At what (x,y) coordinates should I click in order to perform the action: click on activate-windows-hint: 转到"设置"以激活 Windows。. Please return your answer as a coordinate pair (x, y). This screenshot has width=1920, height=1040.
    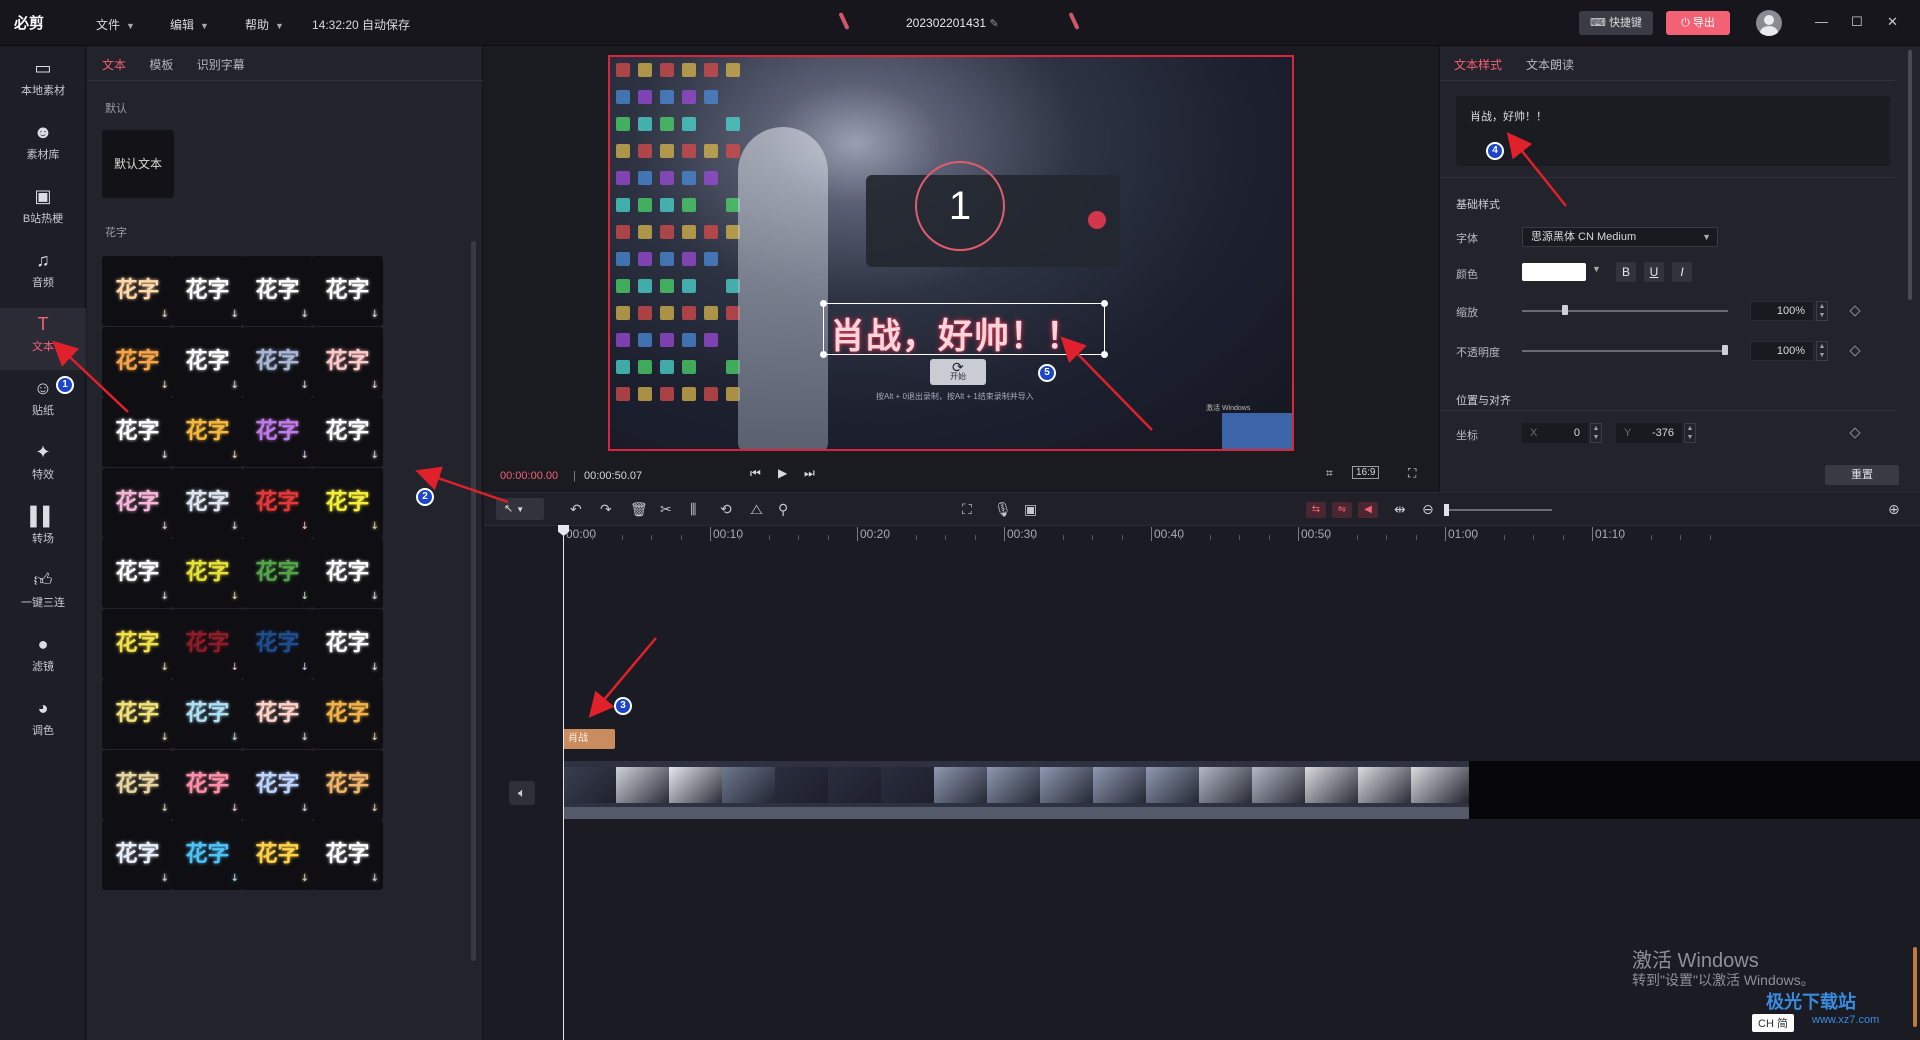
    Looking at the image, I should click on (1723, 980).